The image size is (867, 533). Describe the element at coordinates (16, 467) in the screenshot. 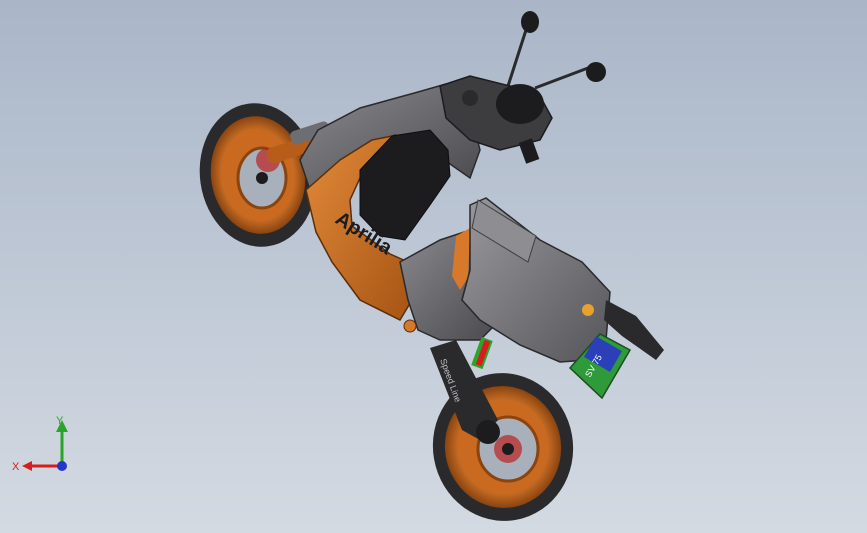

I see `x-axis-label: X` at that location.